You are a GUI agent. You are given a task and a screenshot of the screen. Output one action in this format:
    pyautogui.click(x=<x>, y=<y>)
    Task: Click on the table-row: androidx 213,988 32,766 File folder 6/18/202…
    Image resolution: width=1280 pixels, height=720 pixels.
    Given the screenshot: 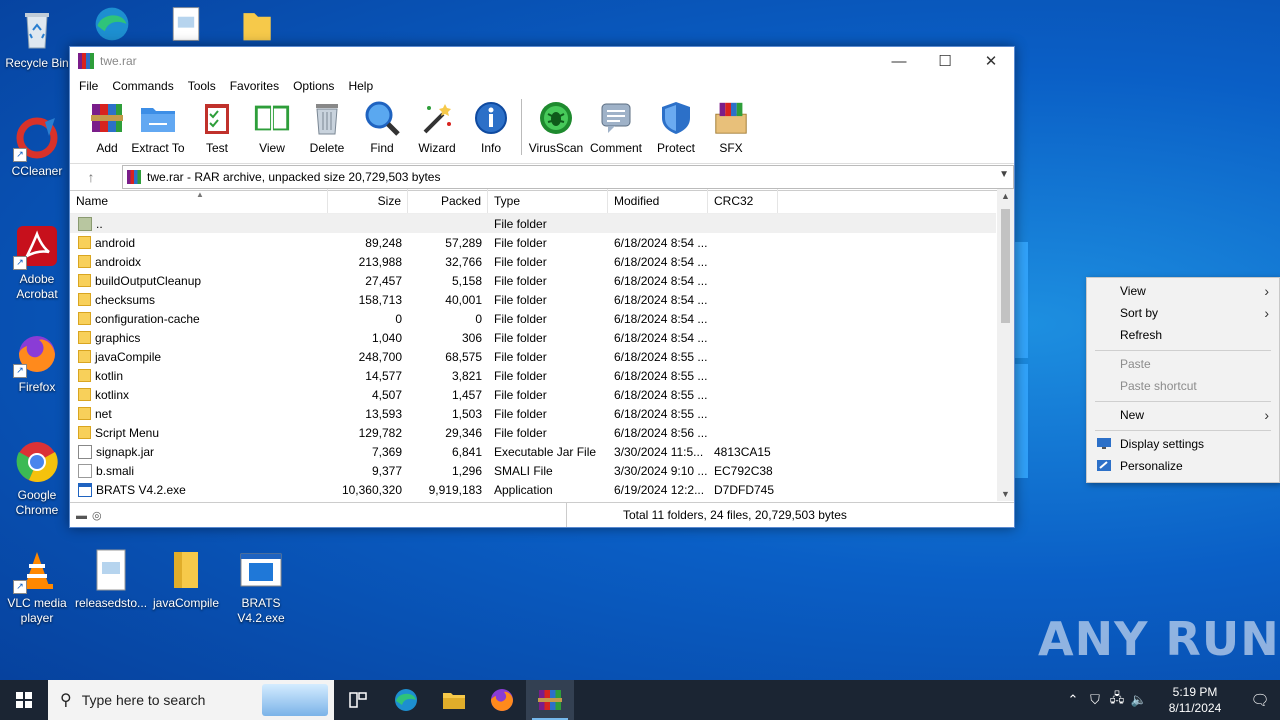 What is the action you would take?
    pyautogui.click(x=533, y=261)
    